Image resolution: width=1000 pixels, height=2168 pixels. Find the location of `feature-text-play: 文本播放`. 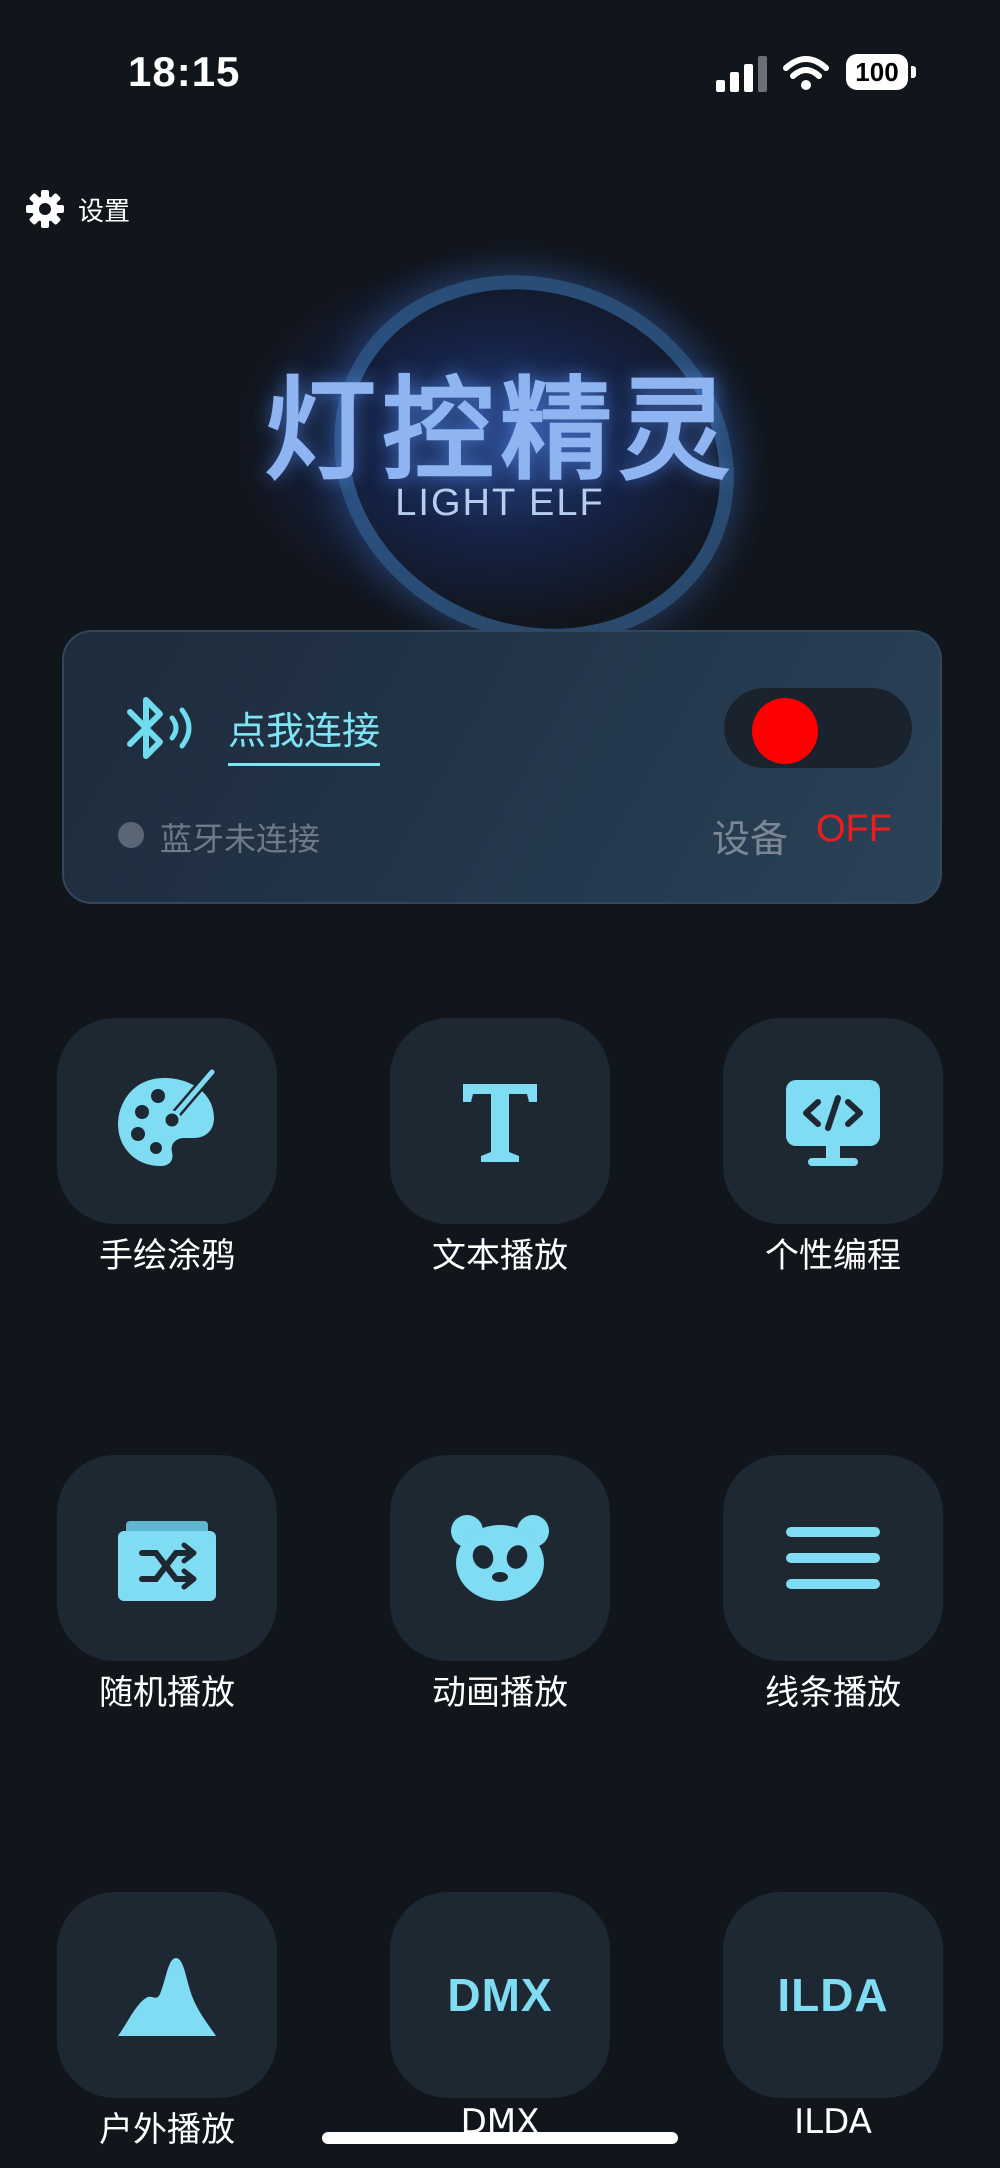

feature-text-play: 文本播放 is located at coordinates (500, 1148).